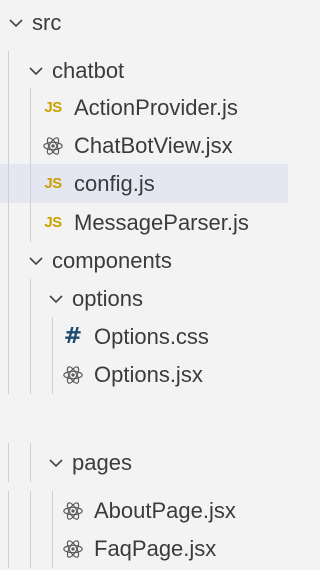 Image resolution: width=320 pixels, height=570 pixels. What do you see at coordinates (155, 548) in the screenshot?
I see `tree-item-label: FaqPage.jsx` at bounding box center [155, 548].